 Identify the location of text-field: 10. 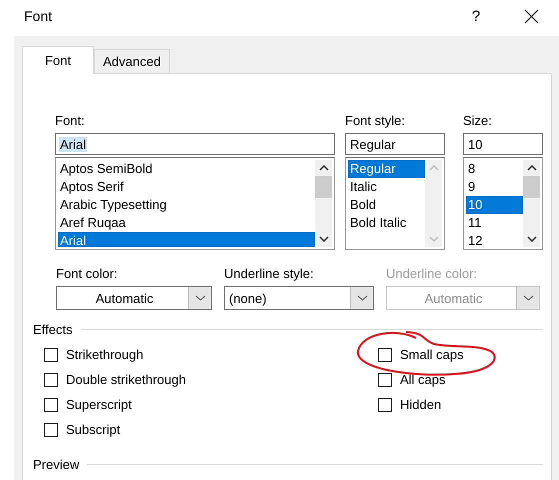
(503, 144).